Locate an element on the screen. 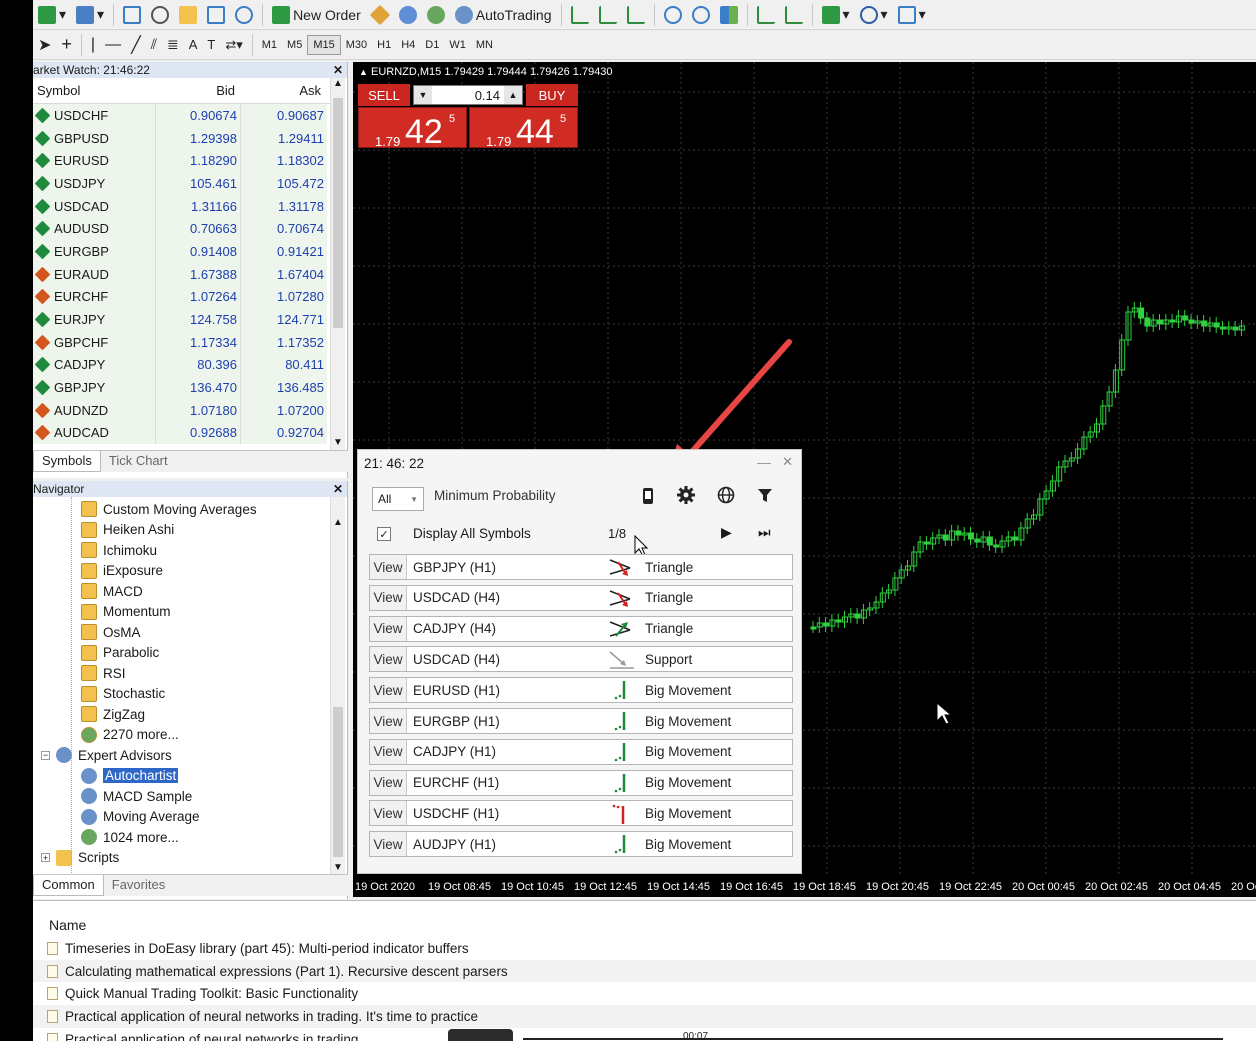 Image resolution: width=1256 pixels, height=1041 pixels. pattern-row: View EURCHF (H1) Big Movement is located at coordinates (581, 782).